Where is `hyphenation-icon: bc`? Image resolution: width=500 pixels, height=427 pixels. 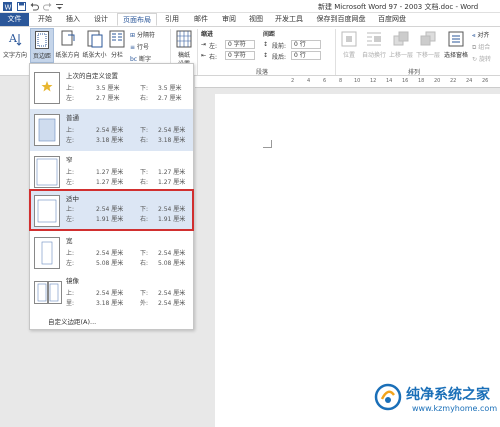 hyphenation-icon: bc is located at coordinates (134, 59).